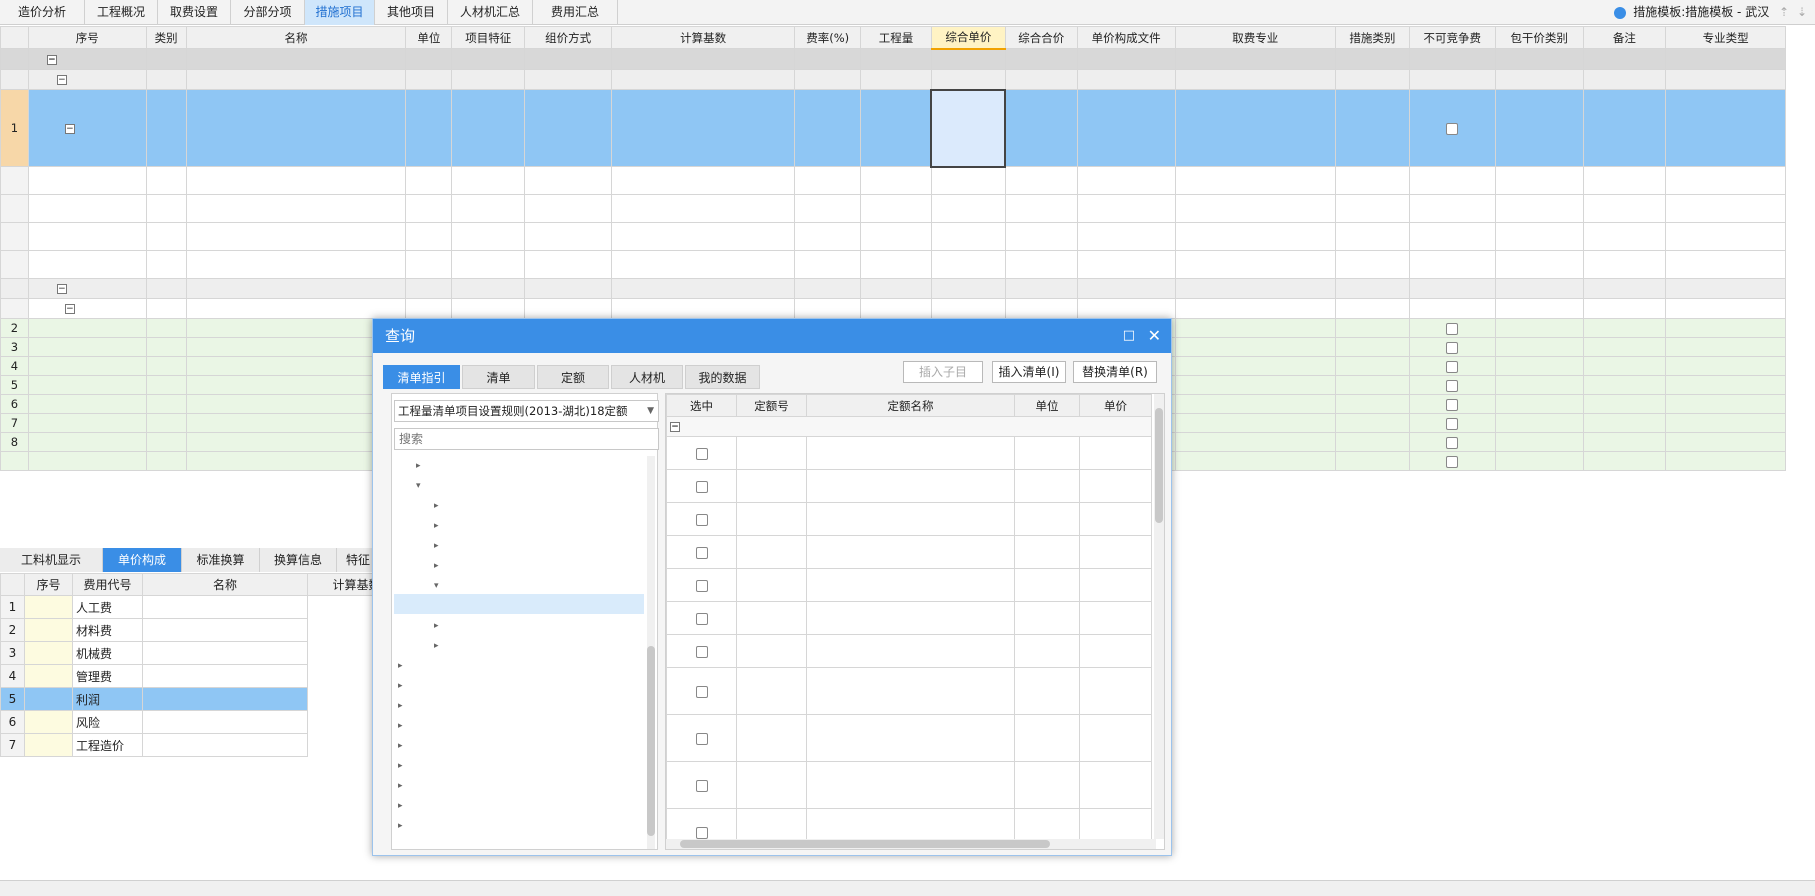 The height and width of the screenshot is (896, 1815). What do you see at coordinates (1126, 37) in the screenshot?
I see `header-price-file: 单价构成文件` at bounding box center [1126, 37].